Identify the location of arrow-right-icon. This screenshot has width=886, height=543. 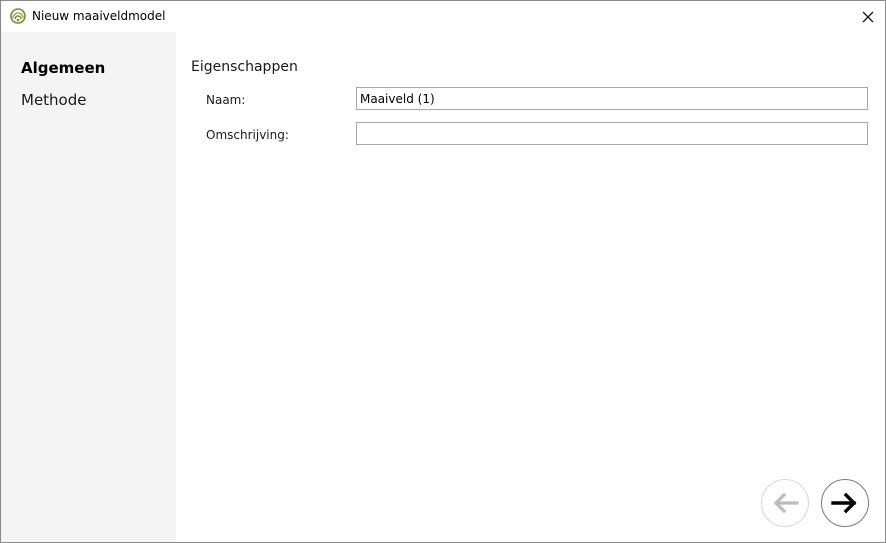
(844, 503).